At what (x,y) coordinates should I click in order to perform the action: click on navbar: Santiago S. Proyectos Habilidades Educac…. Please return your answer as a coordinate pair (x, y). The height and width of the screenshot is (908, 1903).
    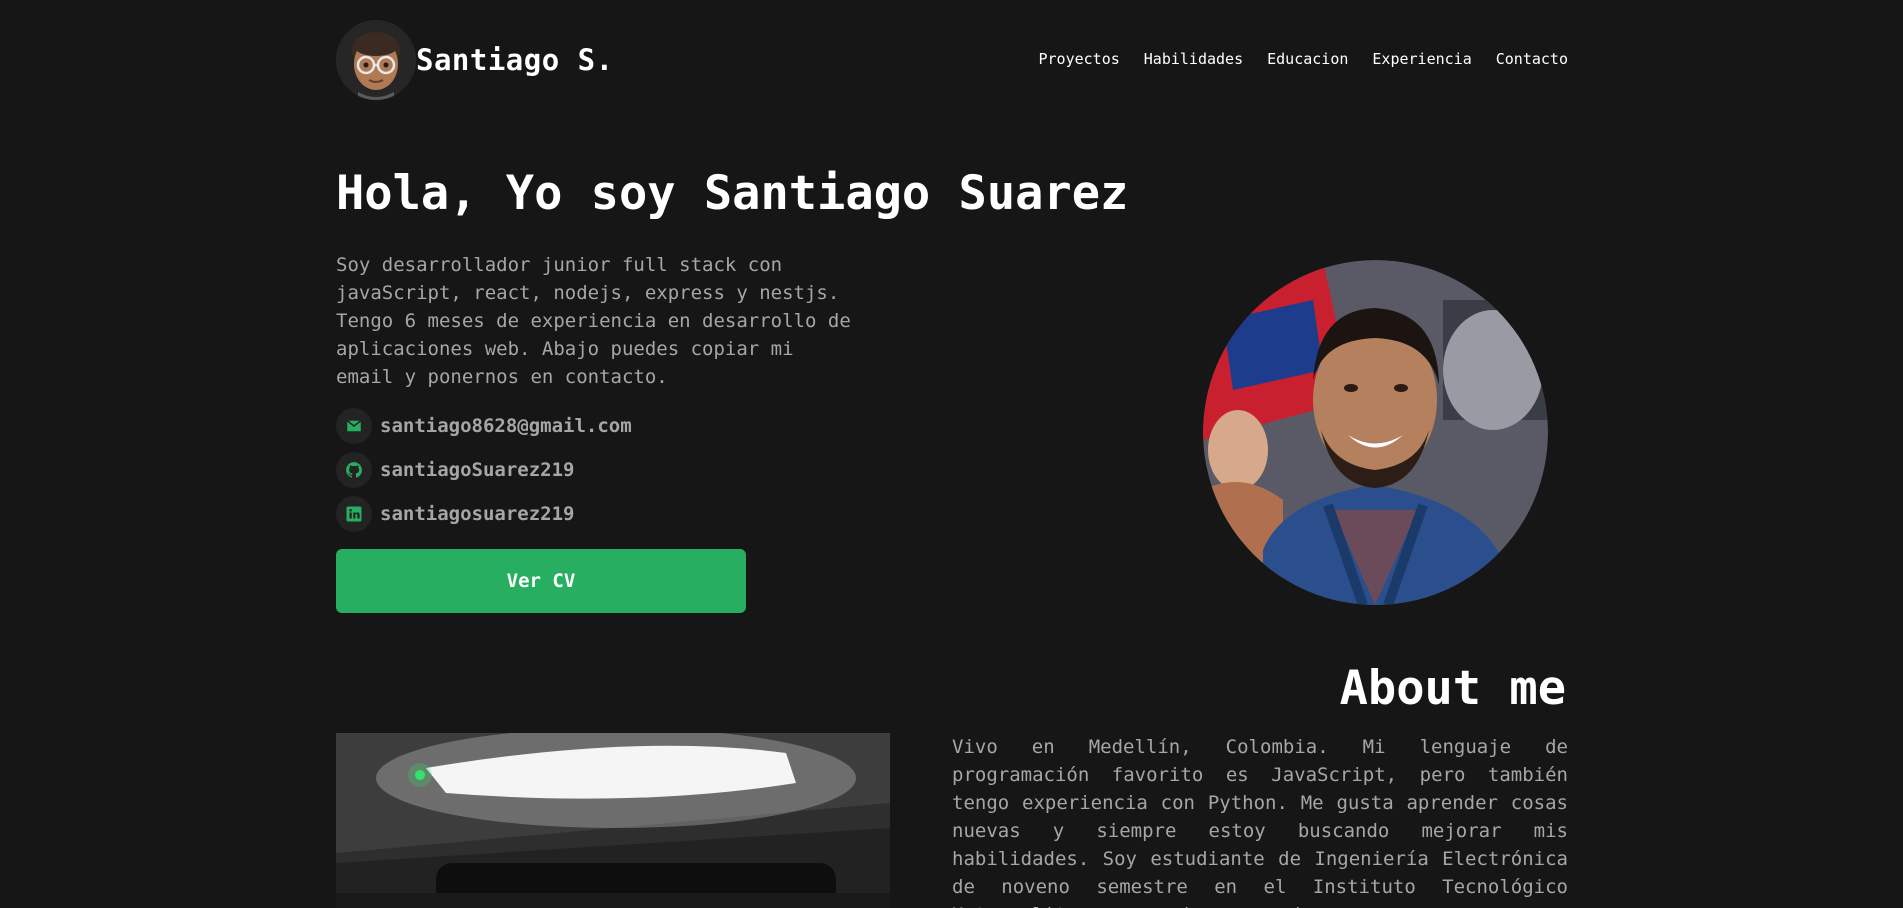
    Looking at the image, I should click on (952, 61).